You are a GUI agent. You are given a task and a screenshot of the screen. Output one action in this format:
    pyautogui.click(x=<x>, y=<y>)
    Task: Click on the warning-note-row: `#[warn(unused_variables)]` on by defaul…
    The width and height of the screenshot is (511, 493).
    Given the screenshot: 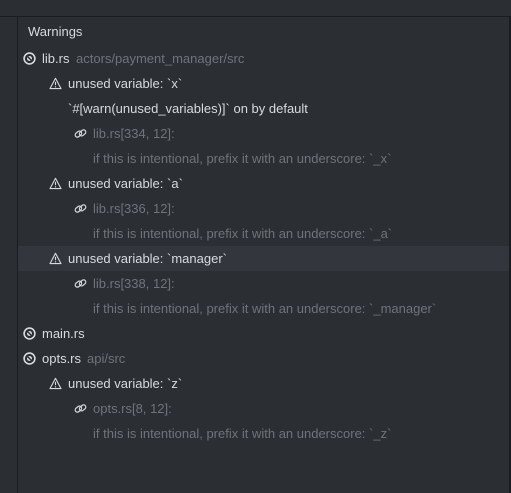 What is the action you would take?
    pyautogui.click(x=263, y=108)
    